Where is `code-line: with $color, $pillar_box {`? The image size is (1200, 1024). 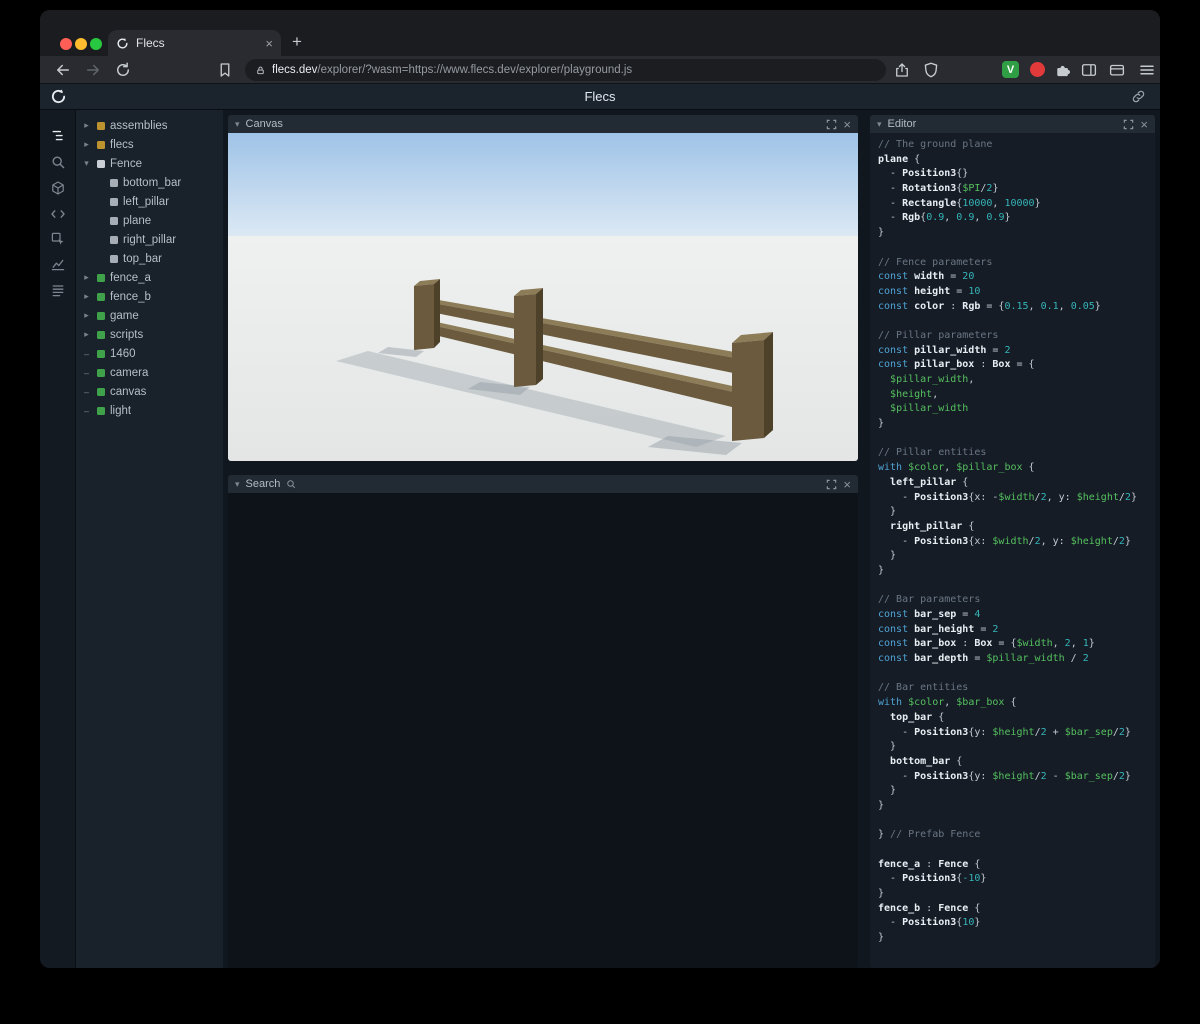
code-line: with $color, $pillar_box { is located at coordinates (956, 468).